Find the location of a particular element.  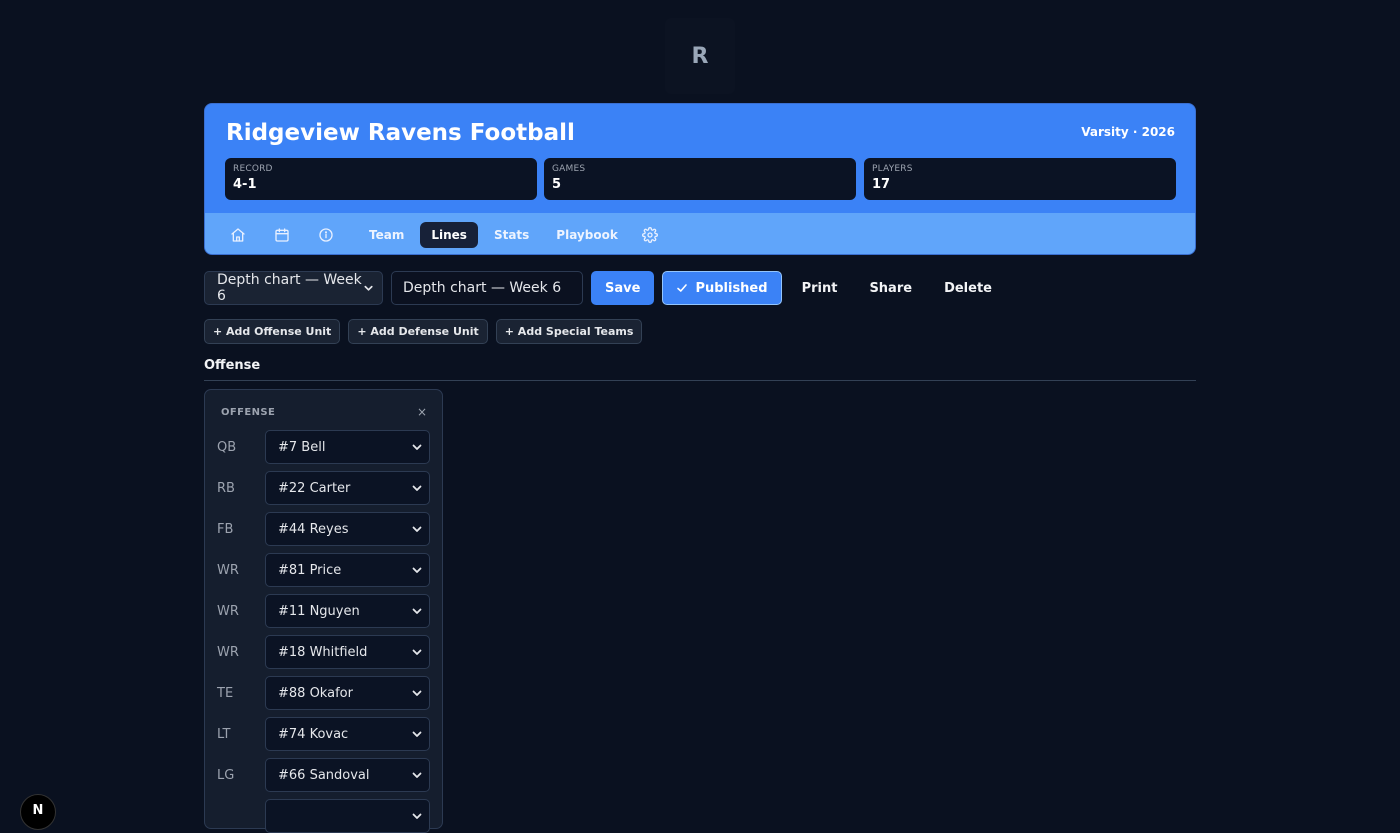

position-row: FB #44 Reyes is located at coordinates (324, 529).